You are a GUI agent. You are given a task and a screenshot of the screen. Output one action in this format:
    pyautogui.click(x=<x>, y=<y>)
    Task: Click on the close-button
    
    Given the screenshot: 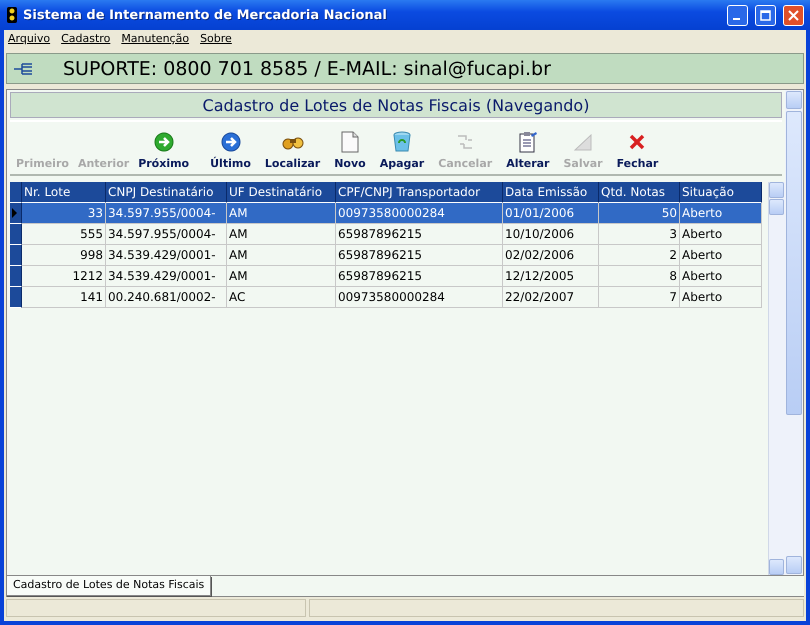 What is the action you would take?
    pyautogui.click(x=793, y=15)
    